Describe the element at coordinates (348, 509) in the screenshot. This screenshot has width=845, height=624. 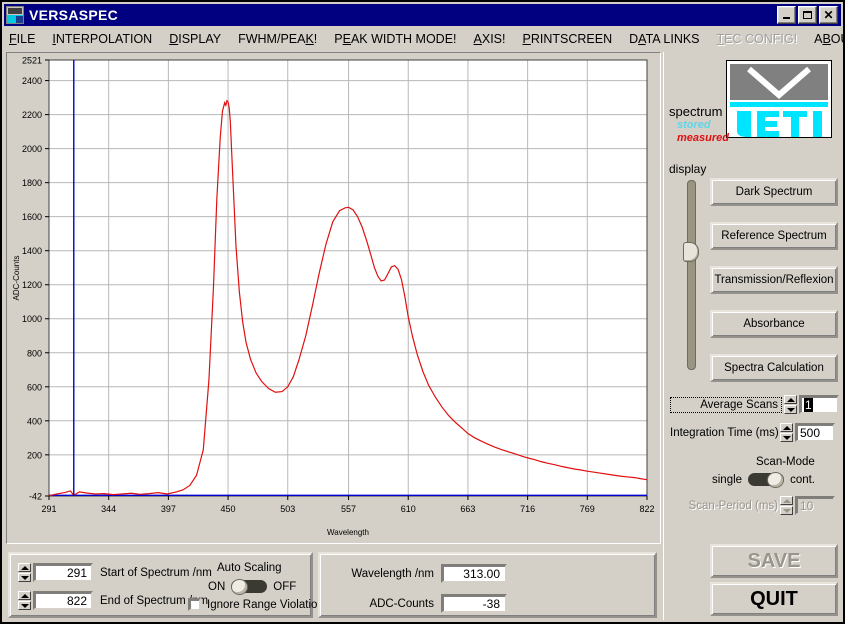
I see `x-tick-label: 557` at that location.